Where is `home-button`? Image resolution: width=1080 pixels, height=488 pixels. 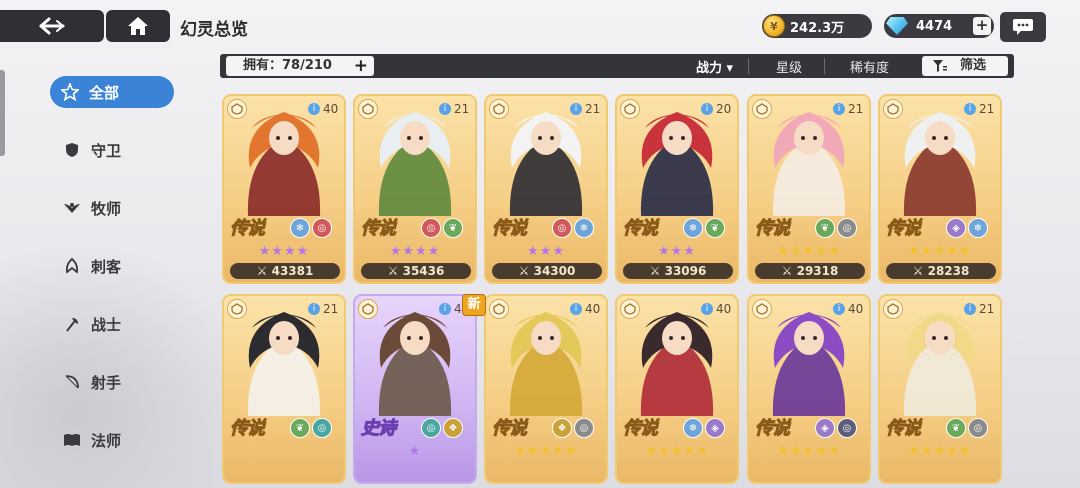 home-button is located at coordinates (138, 26).